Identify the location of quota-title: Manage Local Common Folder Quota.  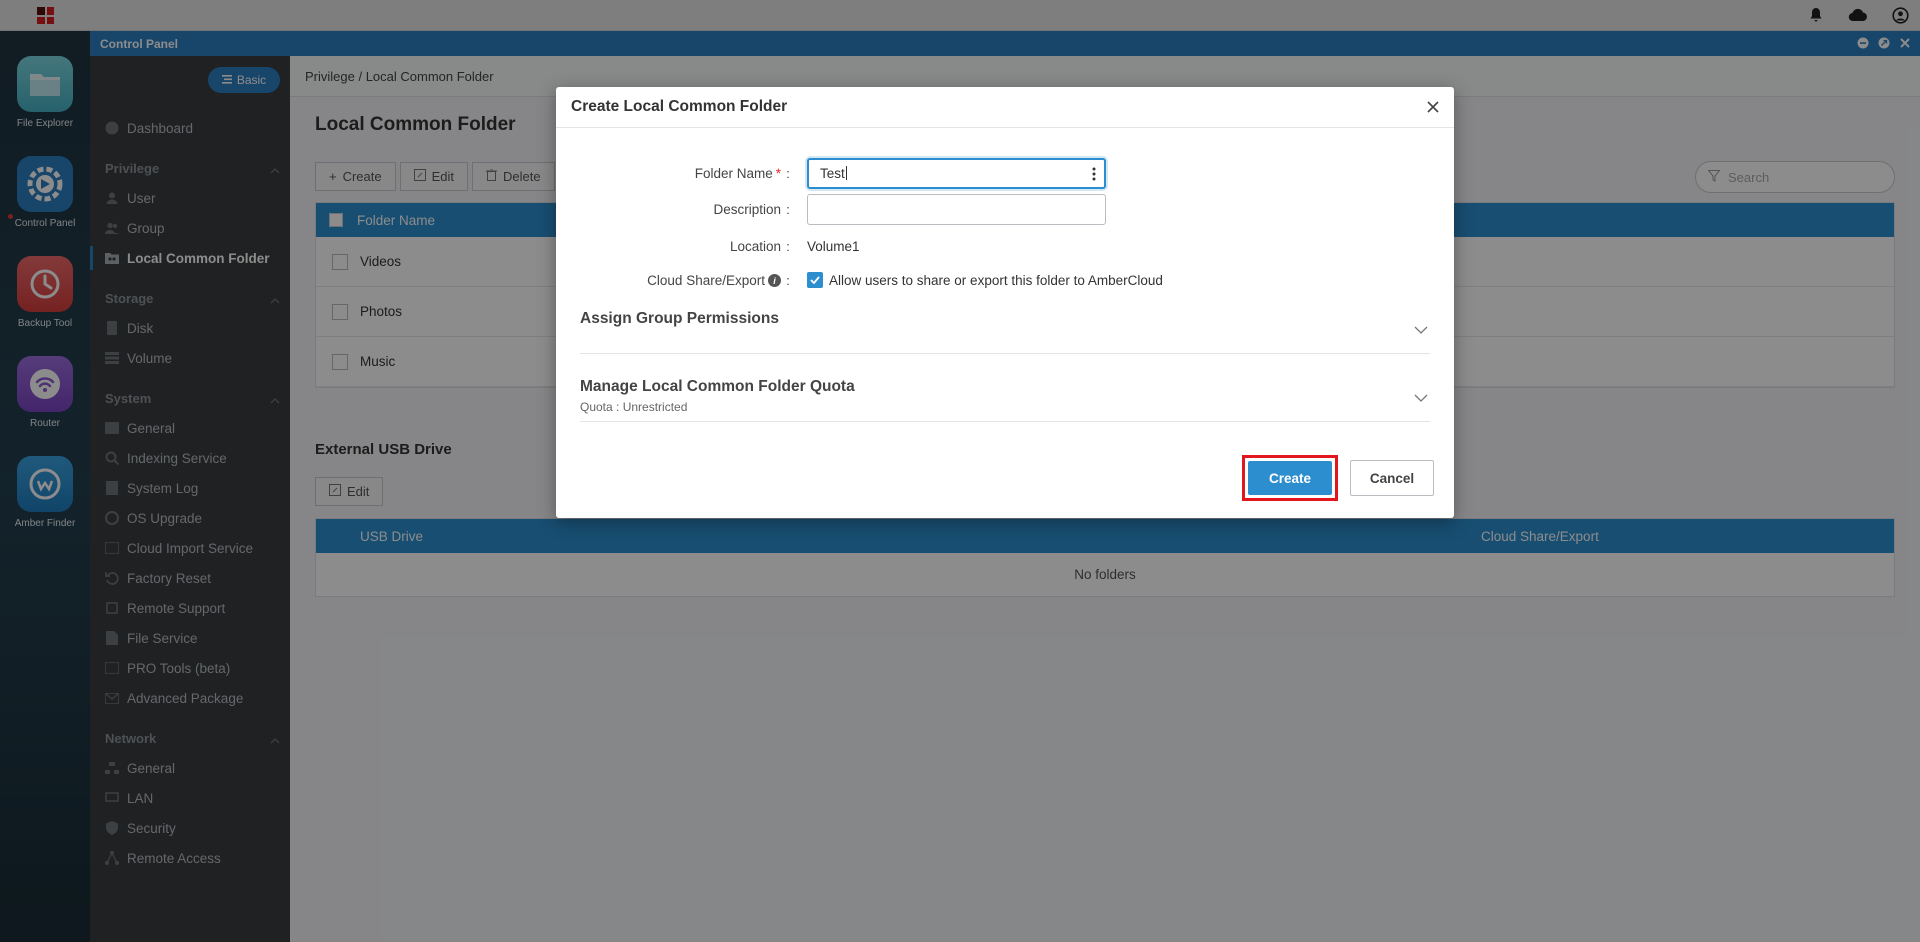
(717, 386).